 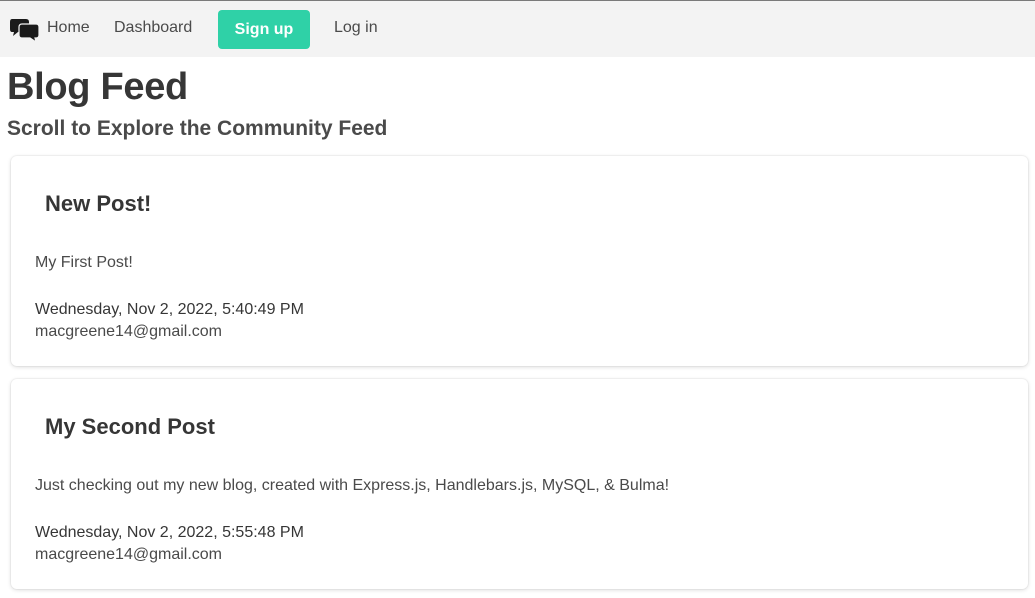 I want to click on page-subtitle: Scroll to Explore the Community Feed, so click(x=197, y=128).